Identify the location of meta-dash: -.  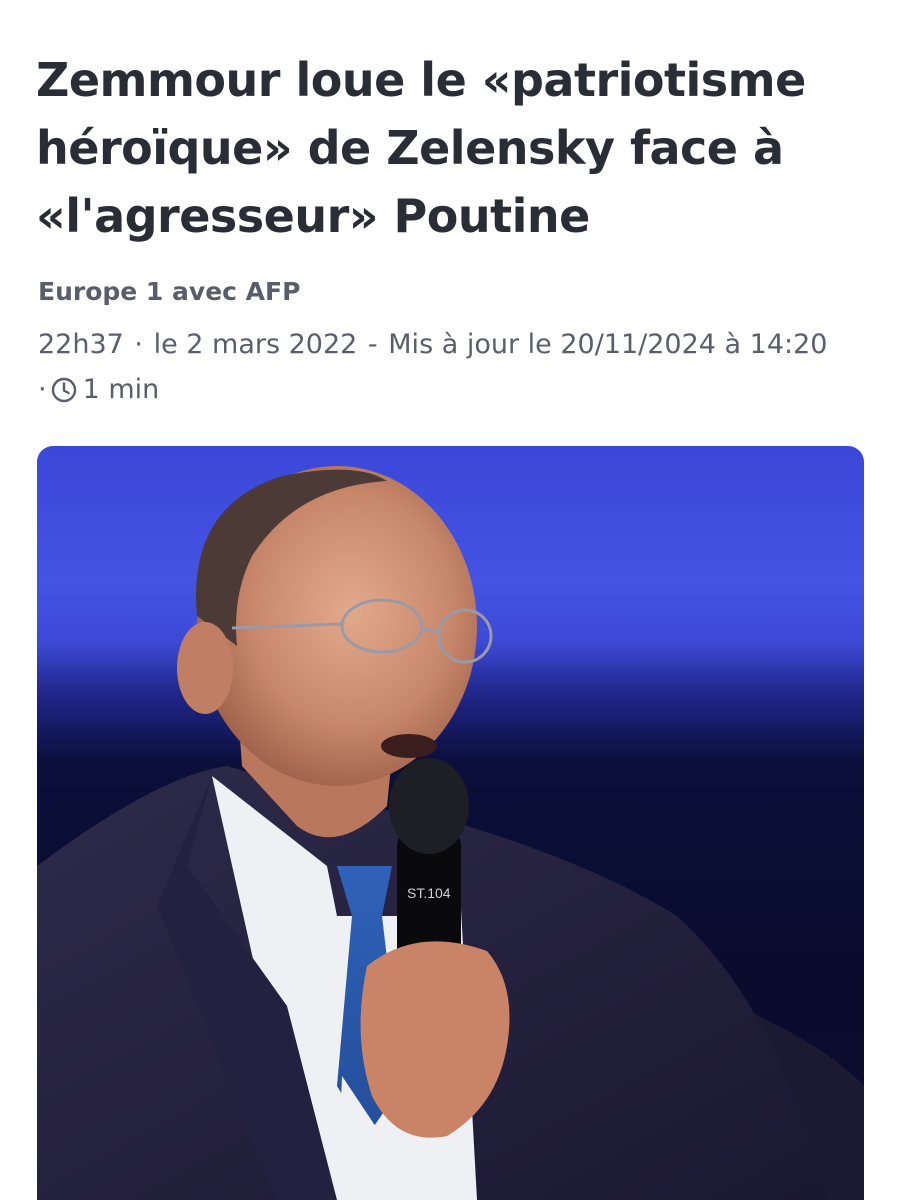
(373, 344).